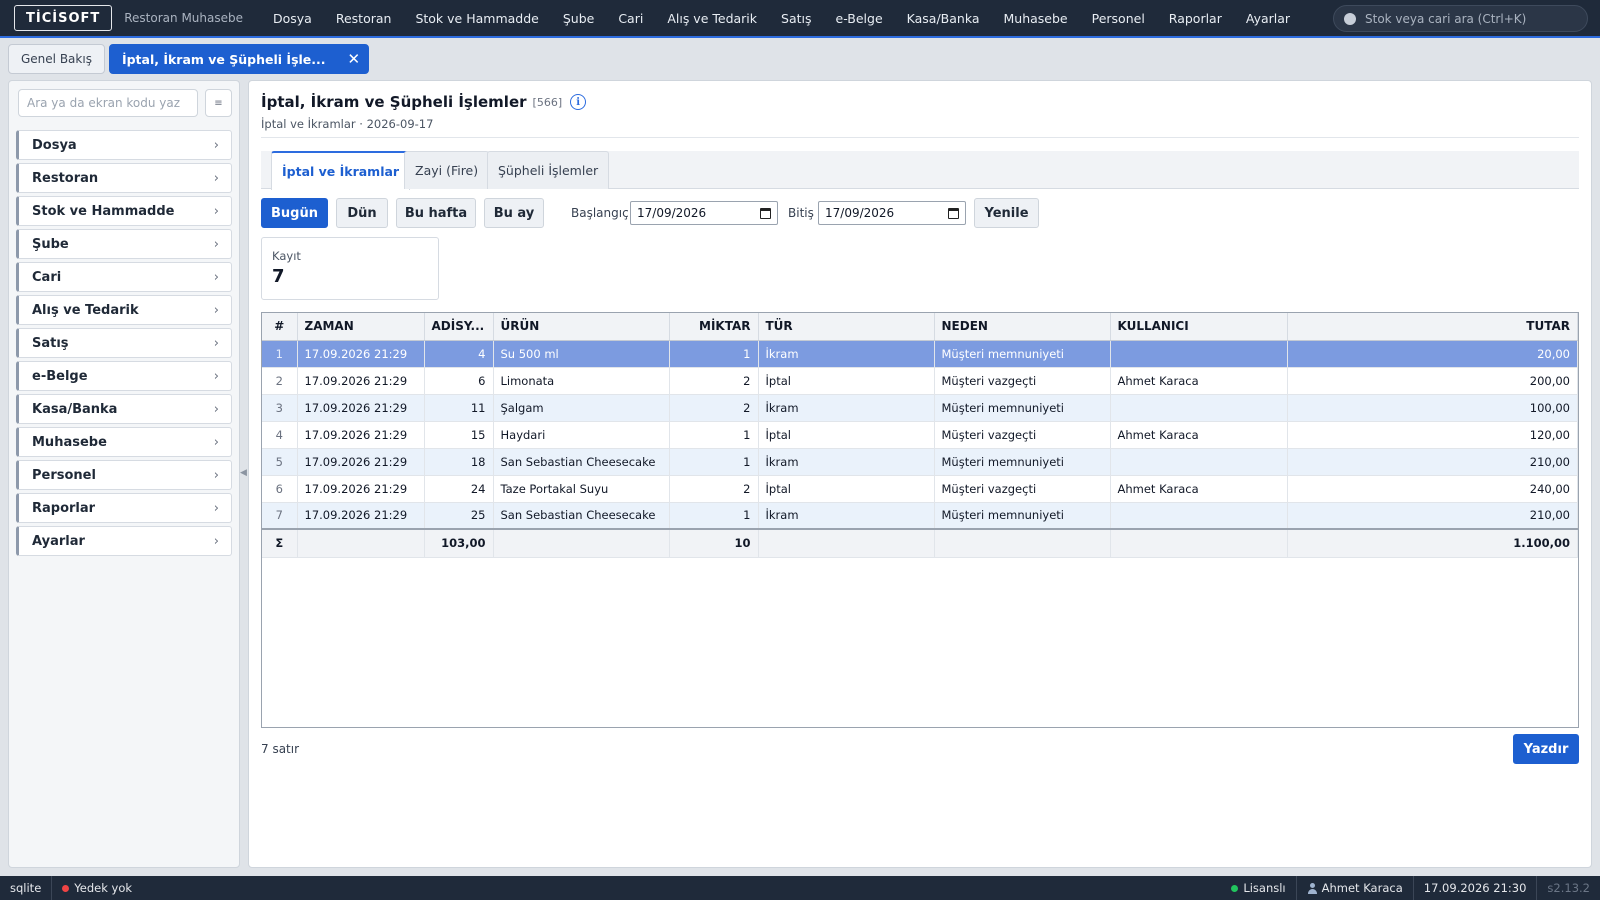 This screenshot has height=900, width=1600. I want to click on close-icon: ✕, so click(354, 59).